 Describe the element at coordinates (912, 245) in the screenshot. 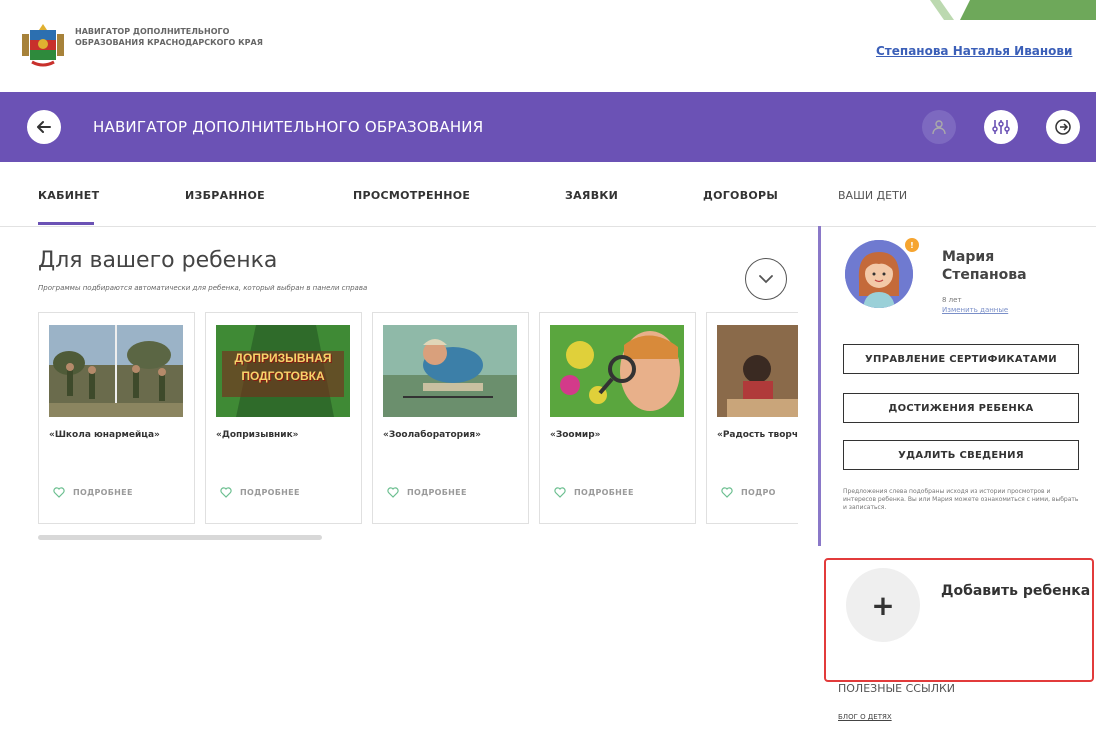

I see `notification-badge: !` at that location.